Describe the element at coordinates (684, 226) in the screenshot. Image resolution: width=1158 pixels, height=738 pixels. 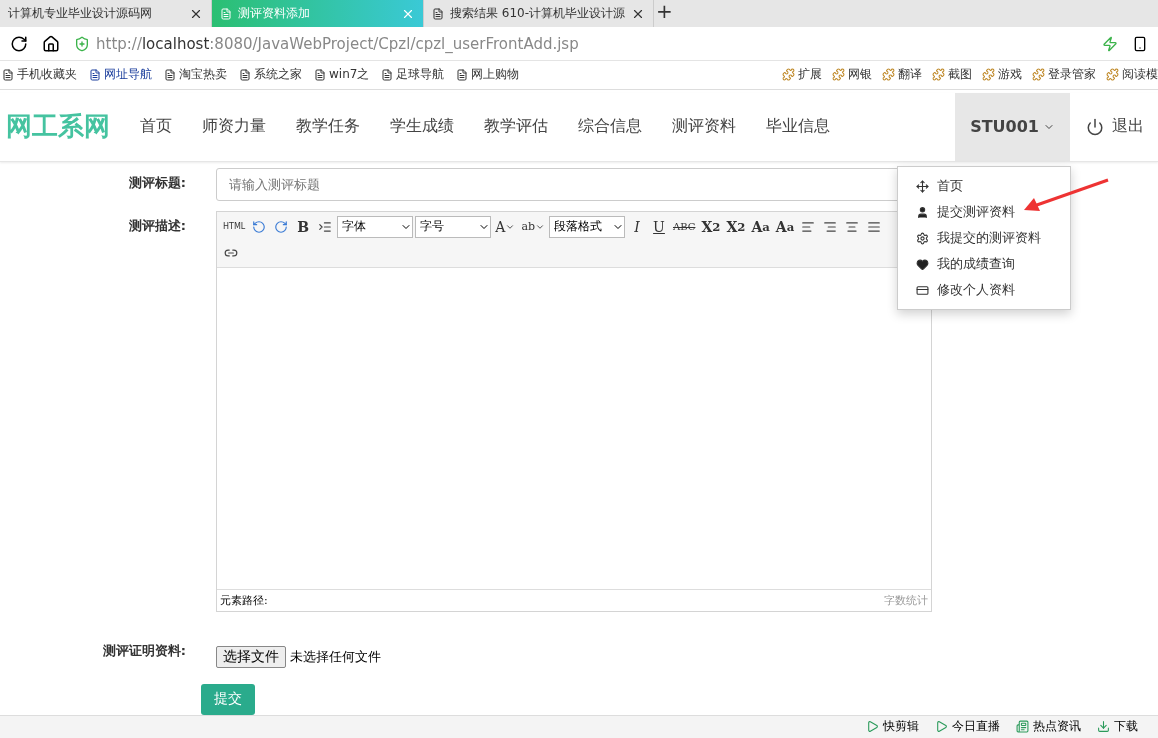
I see `strikethrough-tool: ABC` at that location.